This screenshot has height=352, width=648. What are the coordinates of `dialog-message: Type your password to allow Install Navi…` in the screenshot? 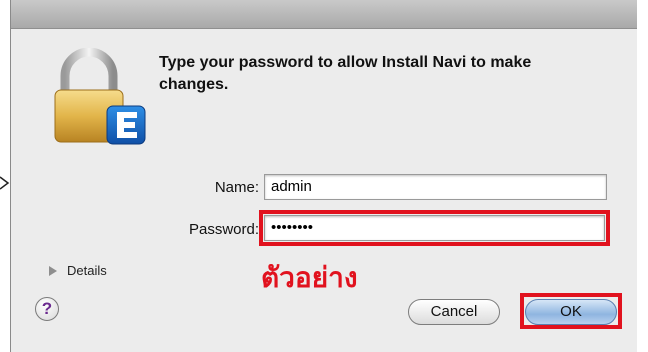 It's located at (345, 73).